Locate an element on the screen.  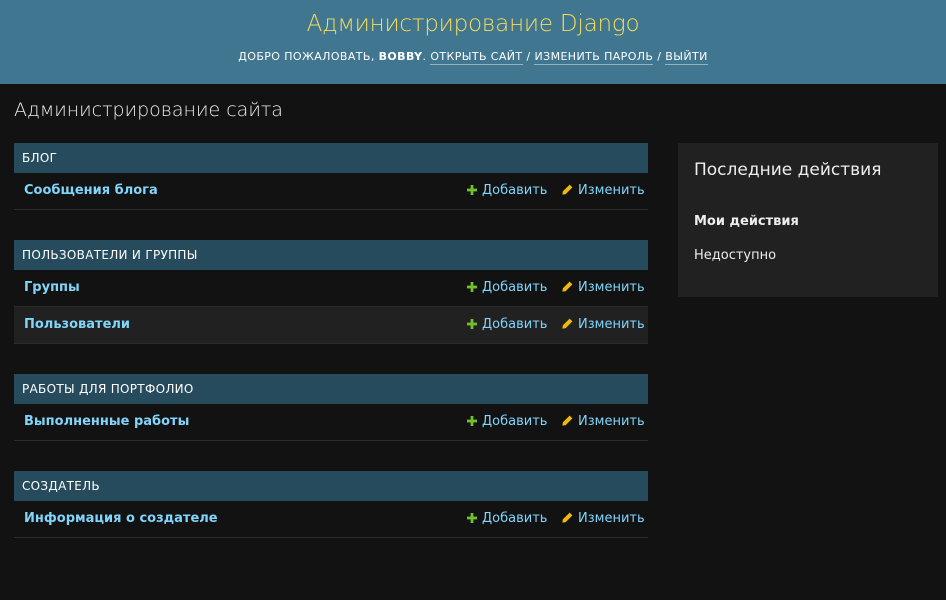
site-branding: Администрирование Django is located at coordinates (473, 24).